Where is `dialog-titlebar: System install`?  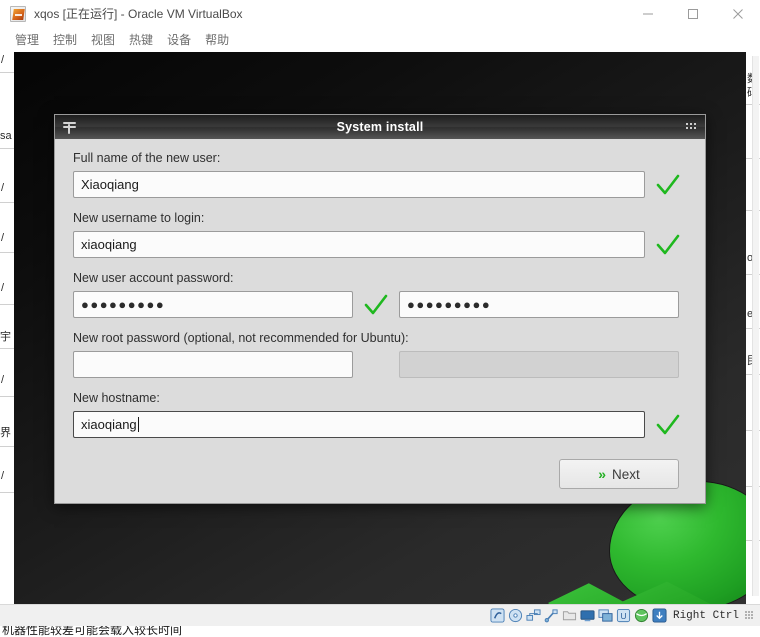 dialog-titlebar: System install is located at coordinates (380, 127).